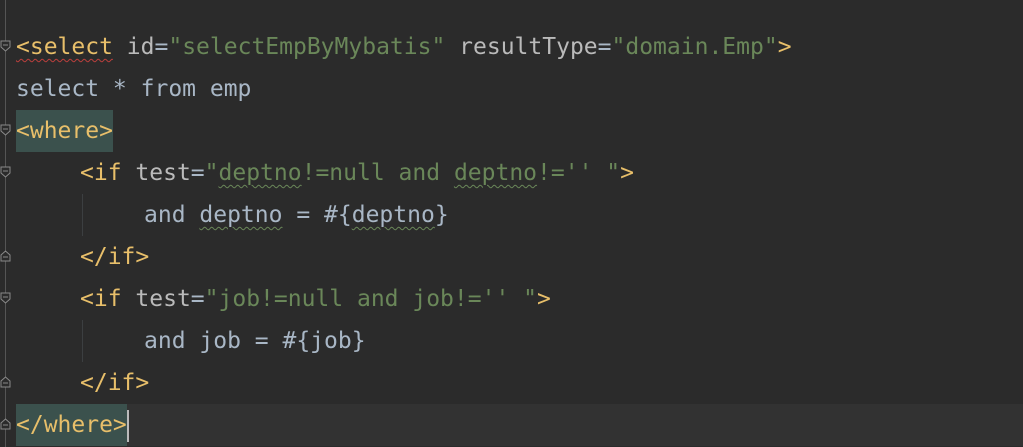 The height and width of the screenshot is (447, 1023). What do you see at coordinates (317, 215) in the screenshot?
I see `sql-operator: = #{` at bounding box center [317, 215].